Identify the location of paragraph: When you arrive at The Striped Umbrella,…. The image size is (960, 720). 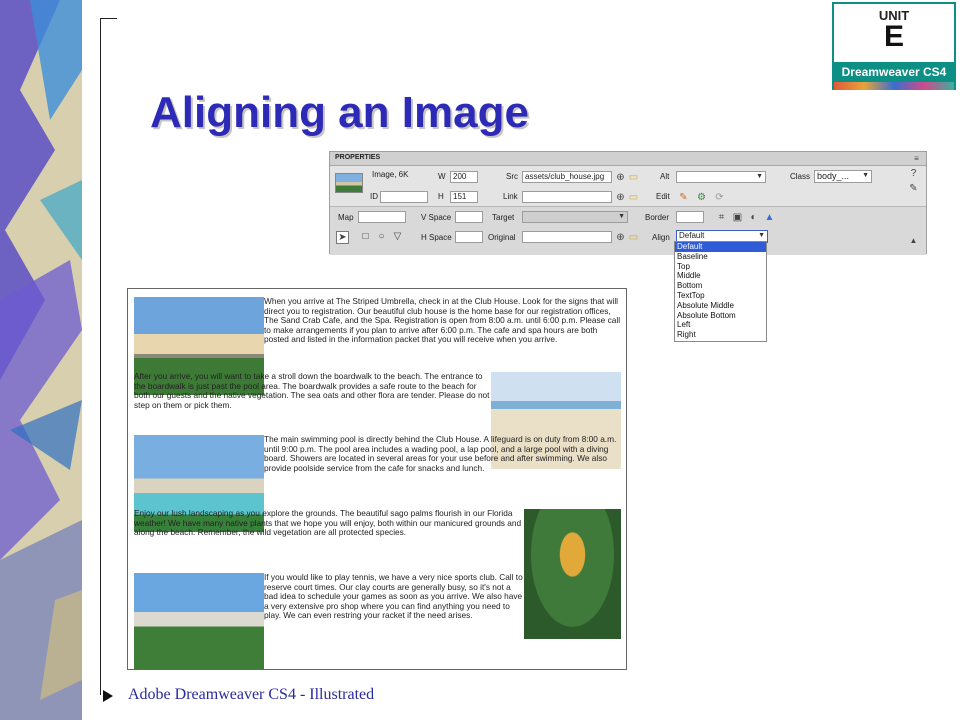
(442, 320).